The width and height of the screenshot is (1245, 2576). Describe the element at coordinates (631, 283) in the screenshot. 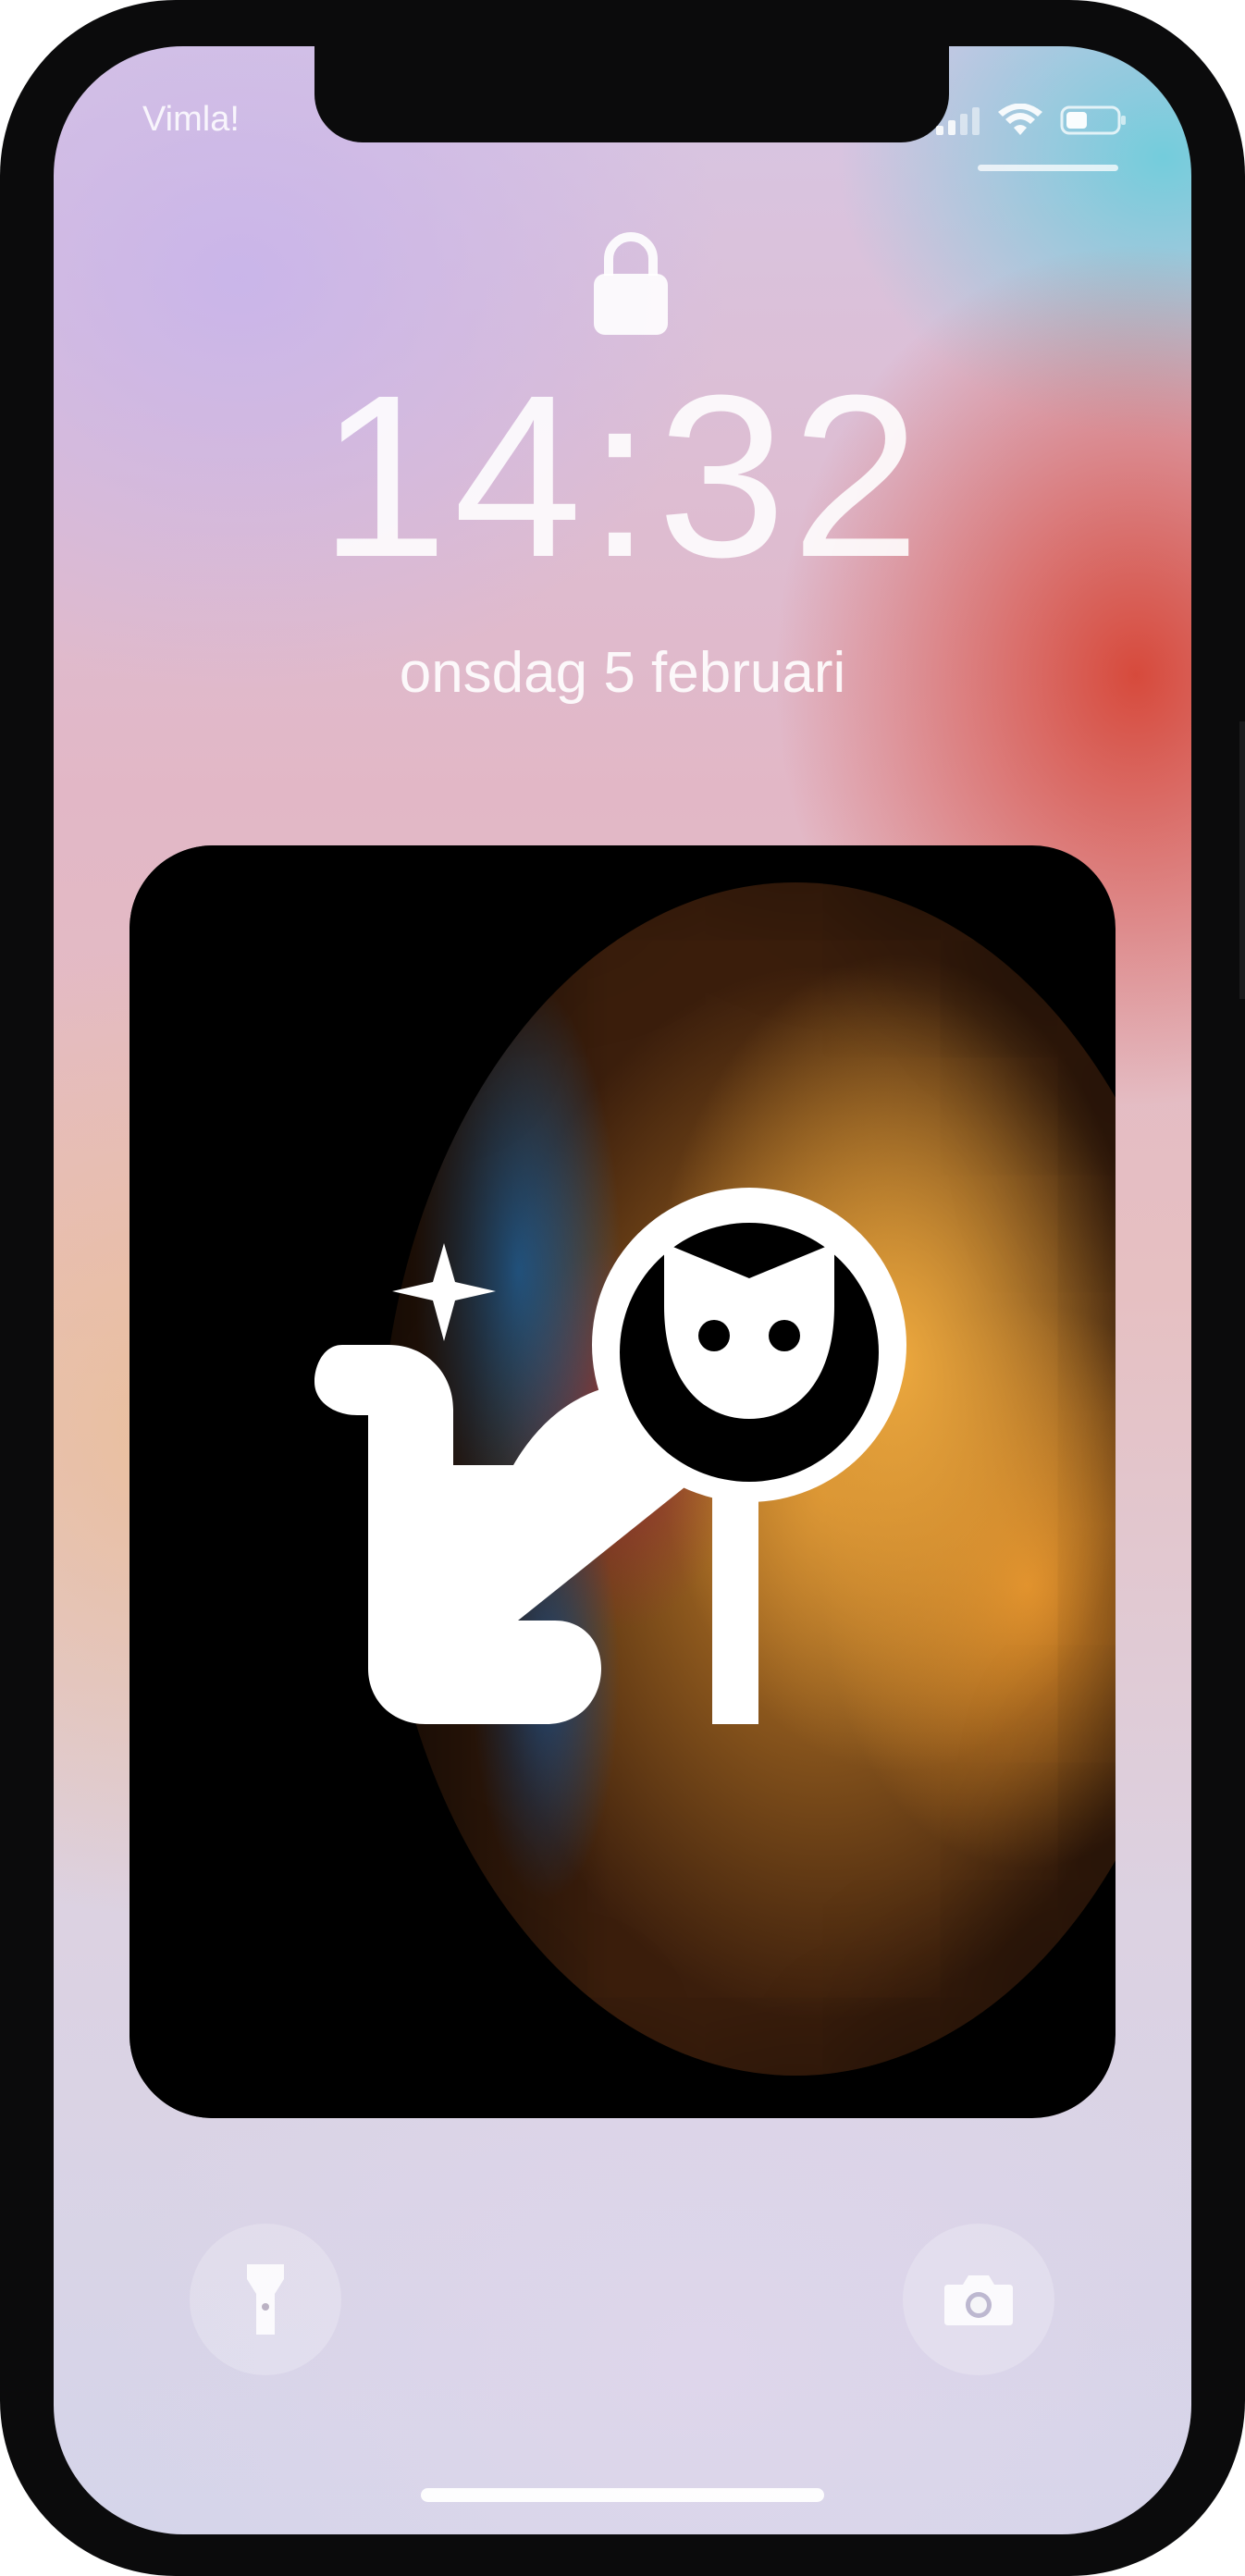

I see `padlock-icon` at that location.